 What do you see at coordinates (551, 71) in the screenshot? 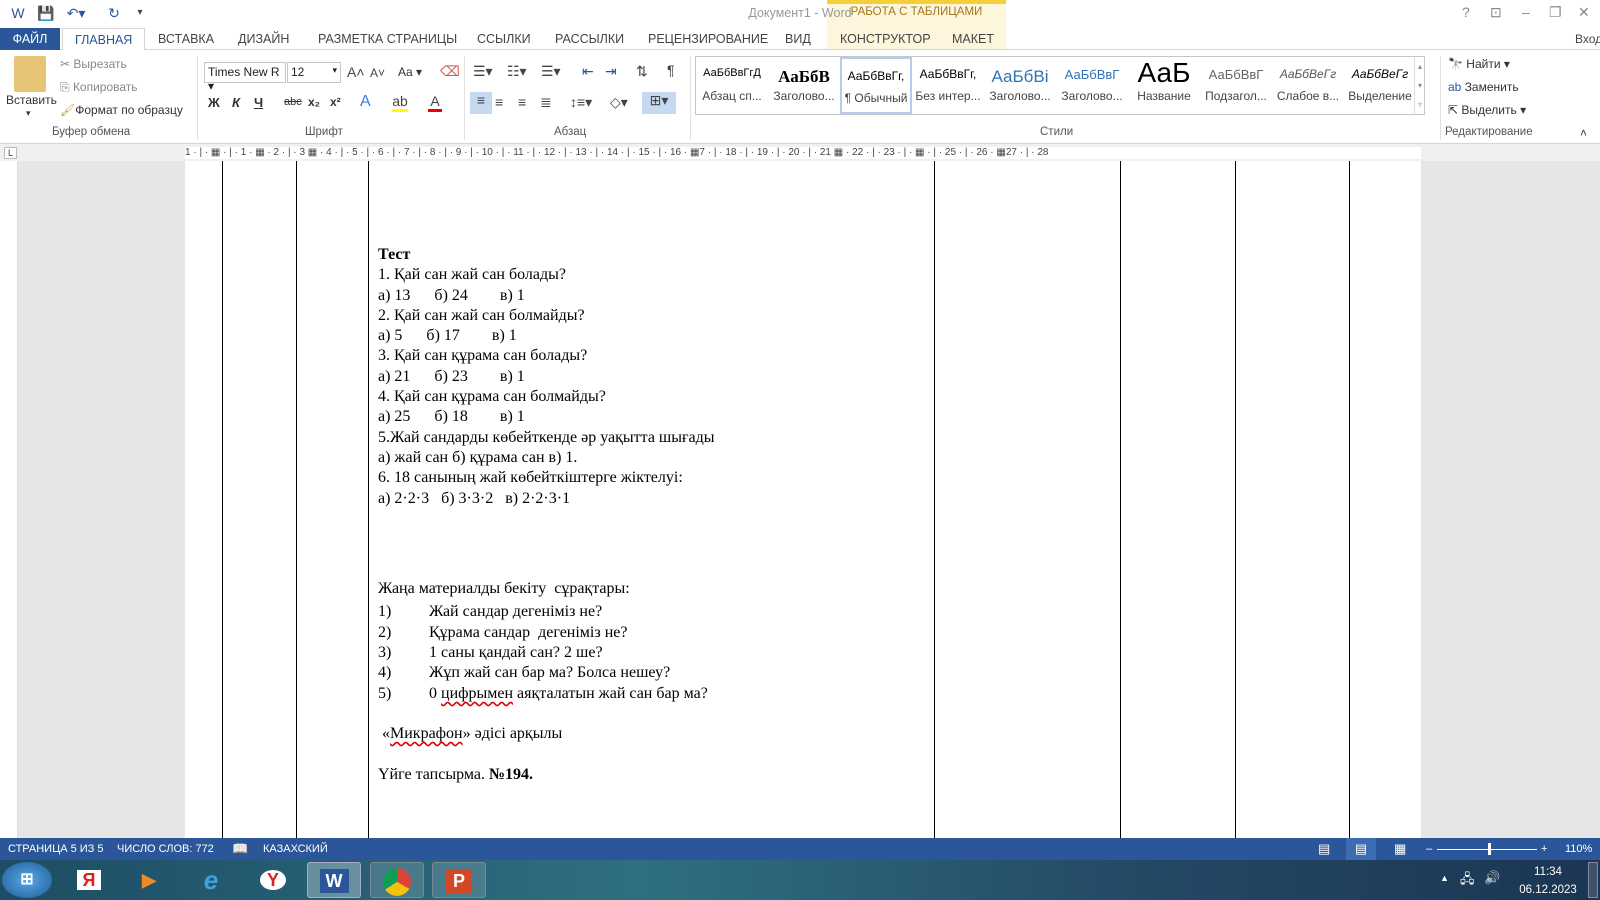
I see `multilevel-list-icon: ☰▾` at bounding box center [551, 71].